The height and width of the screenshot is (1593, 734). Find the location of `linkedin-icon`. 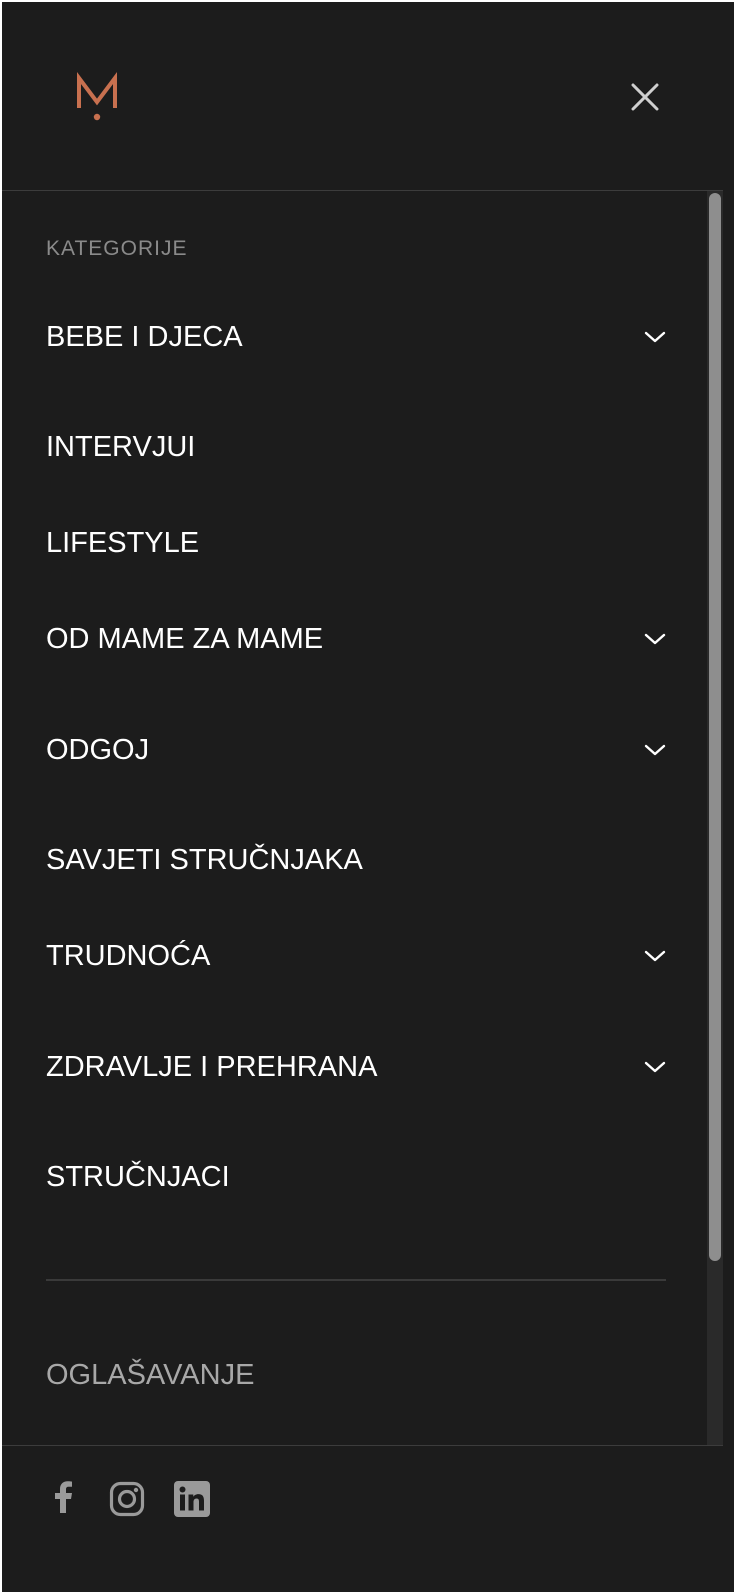

linkedin-icon is located at coordinates (192, 1499).